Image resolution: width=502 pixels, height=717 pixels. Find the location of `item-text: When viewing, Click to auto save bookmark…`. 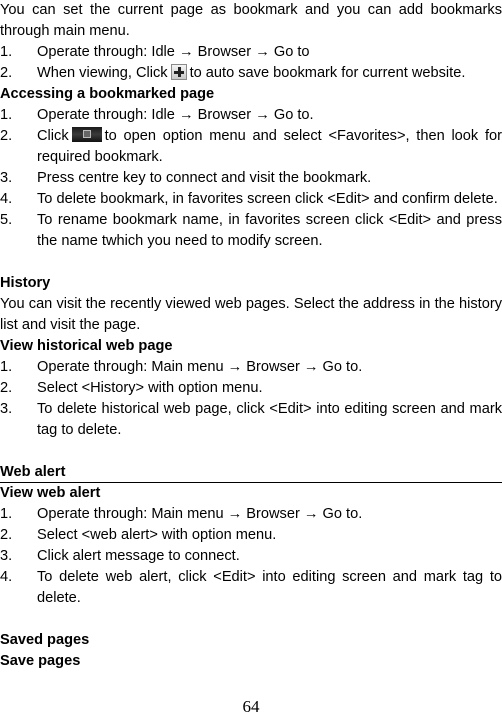

item-text: When viewing, Click to auto save bookmark… is located at coordinates (269, 73).